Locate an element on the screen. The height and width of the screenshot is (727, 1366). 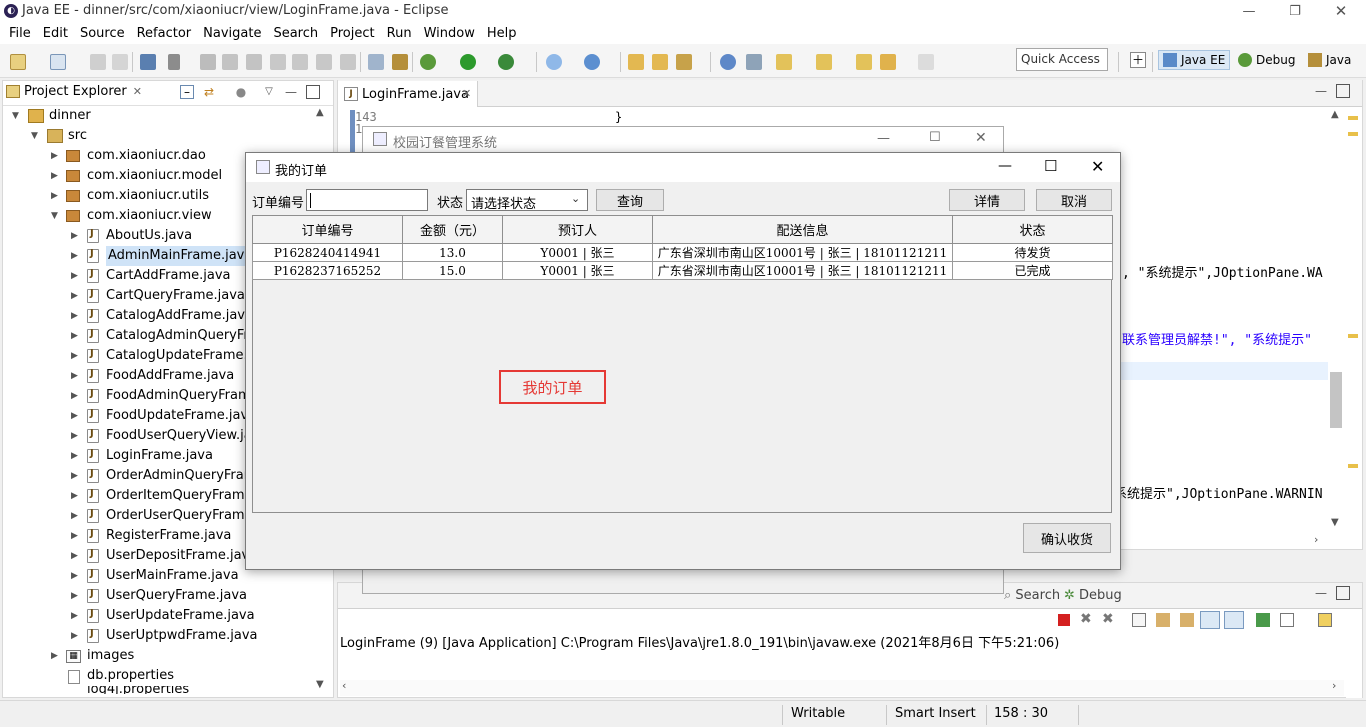
tree-file: UserUptpwdFrame.java is located at coordinates (182, 636).